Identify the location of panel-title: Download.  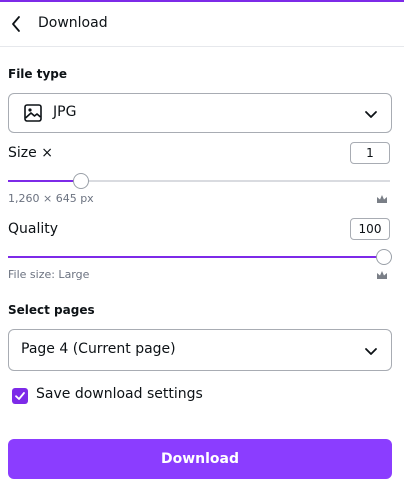
(73, 23).